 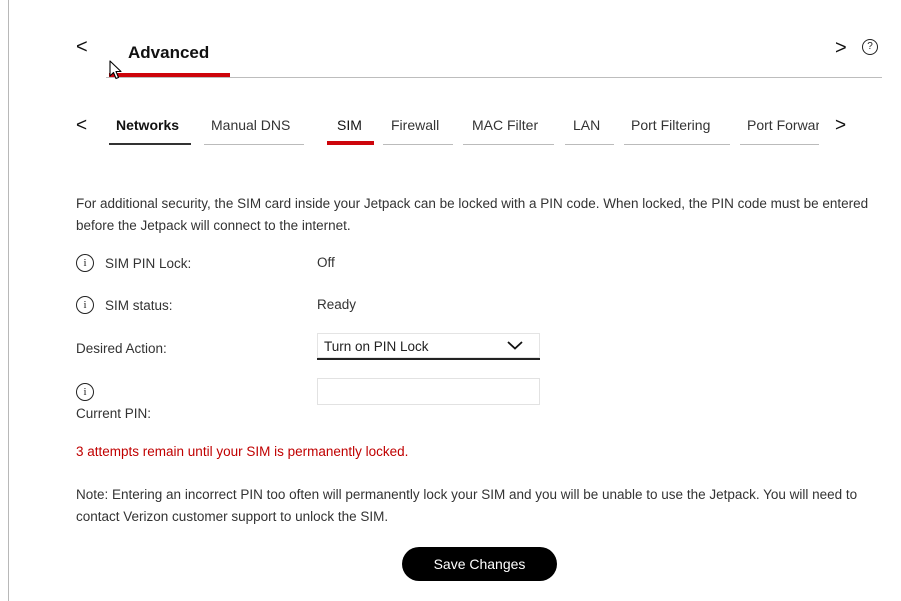 I want to click on tab-label: Port Filtering, so click(x=671, y=125).